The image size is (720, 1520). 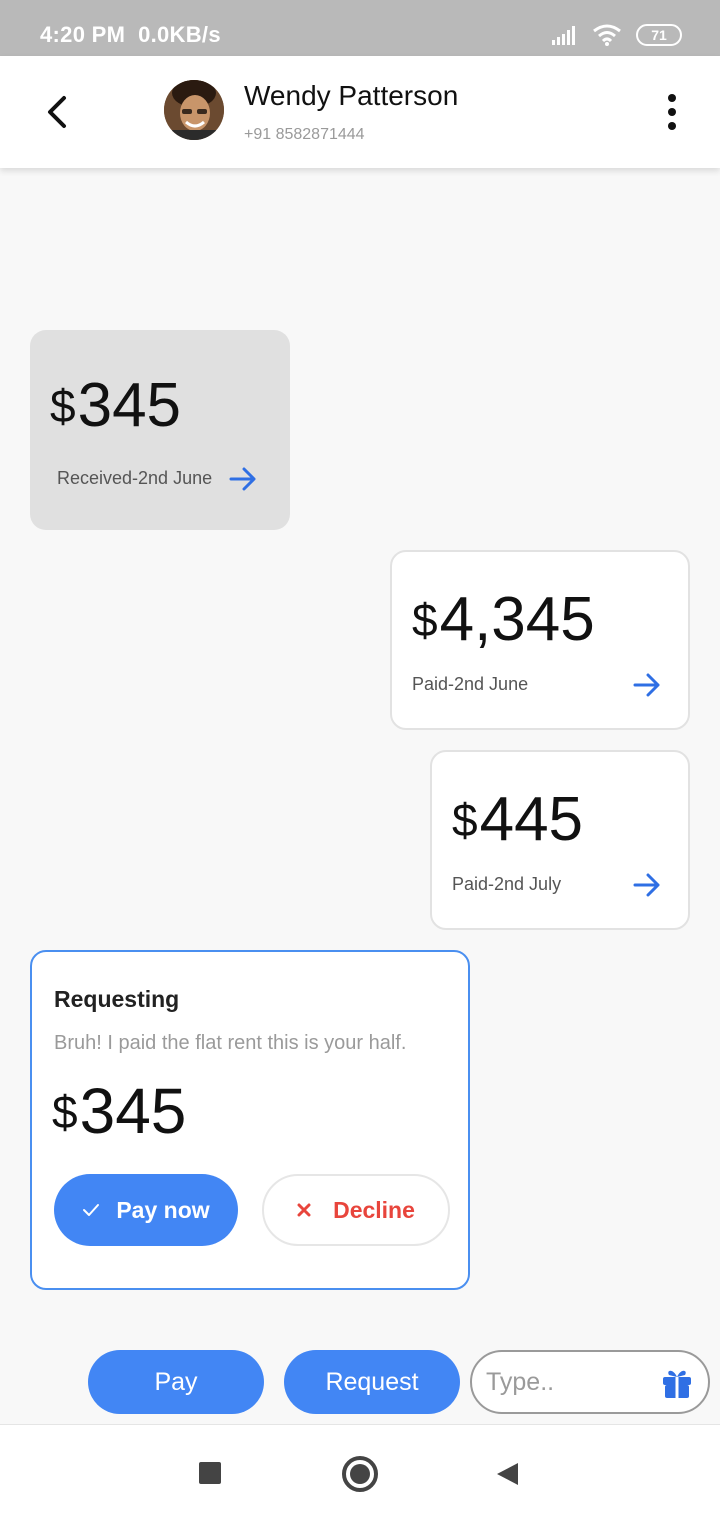 I want to click on recent-apps-icon, so click(x=210, y=1473).